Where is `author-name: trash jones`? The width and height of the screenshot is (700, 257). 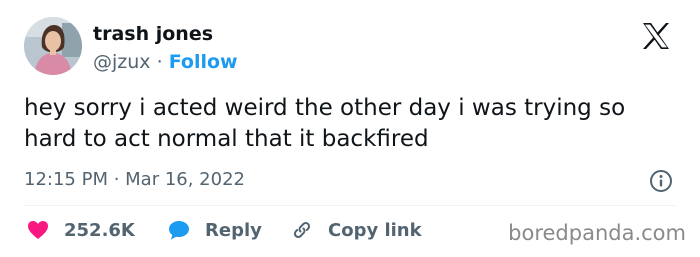 author-name: trash jones is located at coordinates (153, 34).